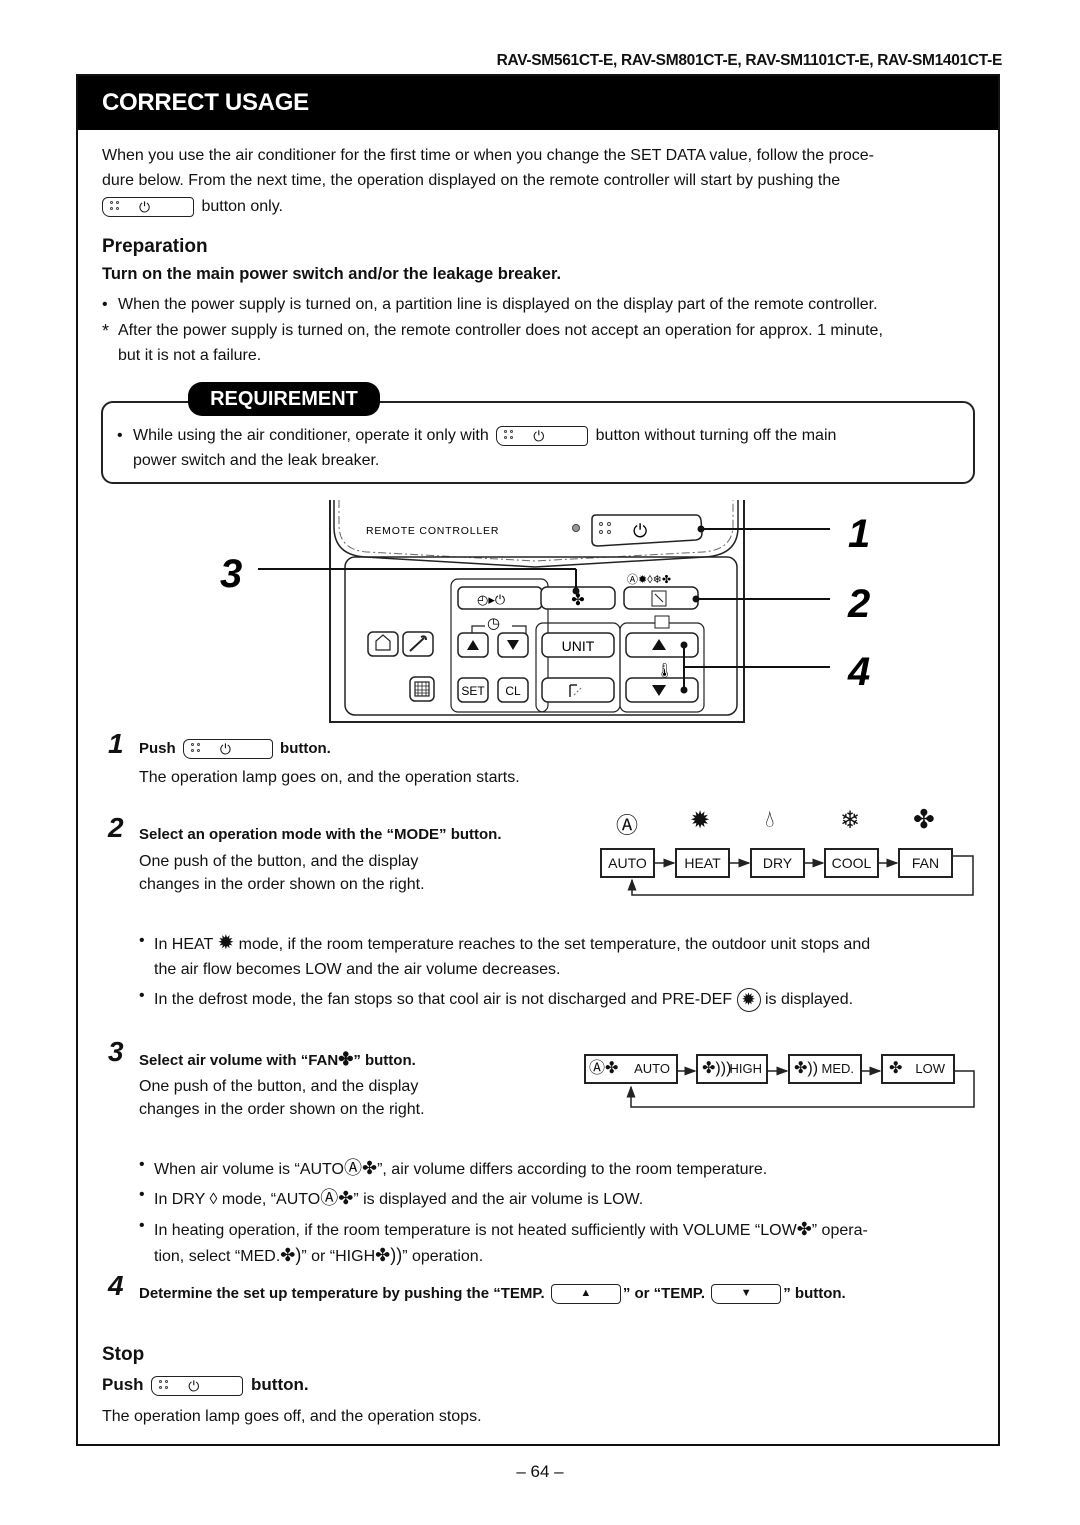  What do you see at coordinates (271, 1199) in the screenshot?
I see `dry-note-middle: mode, “AUTO` at bounding box center [271, 1199].